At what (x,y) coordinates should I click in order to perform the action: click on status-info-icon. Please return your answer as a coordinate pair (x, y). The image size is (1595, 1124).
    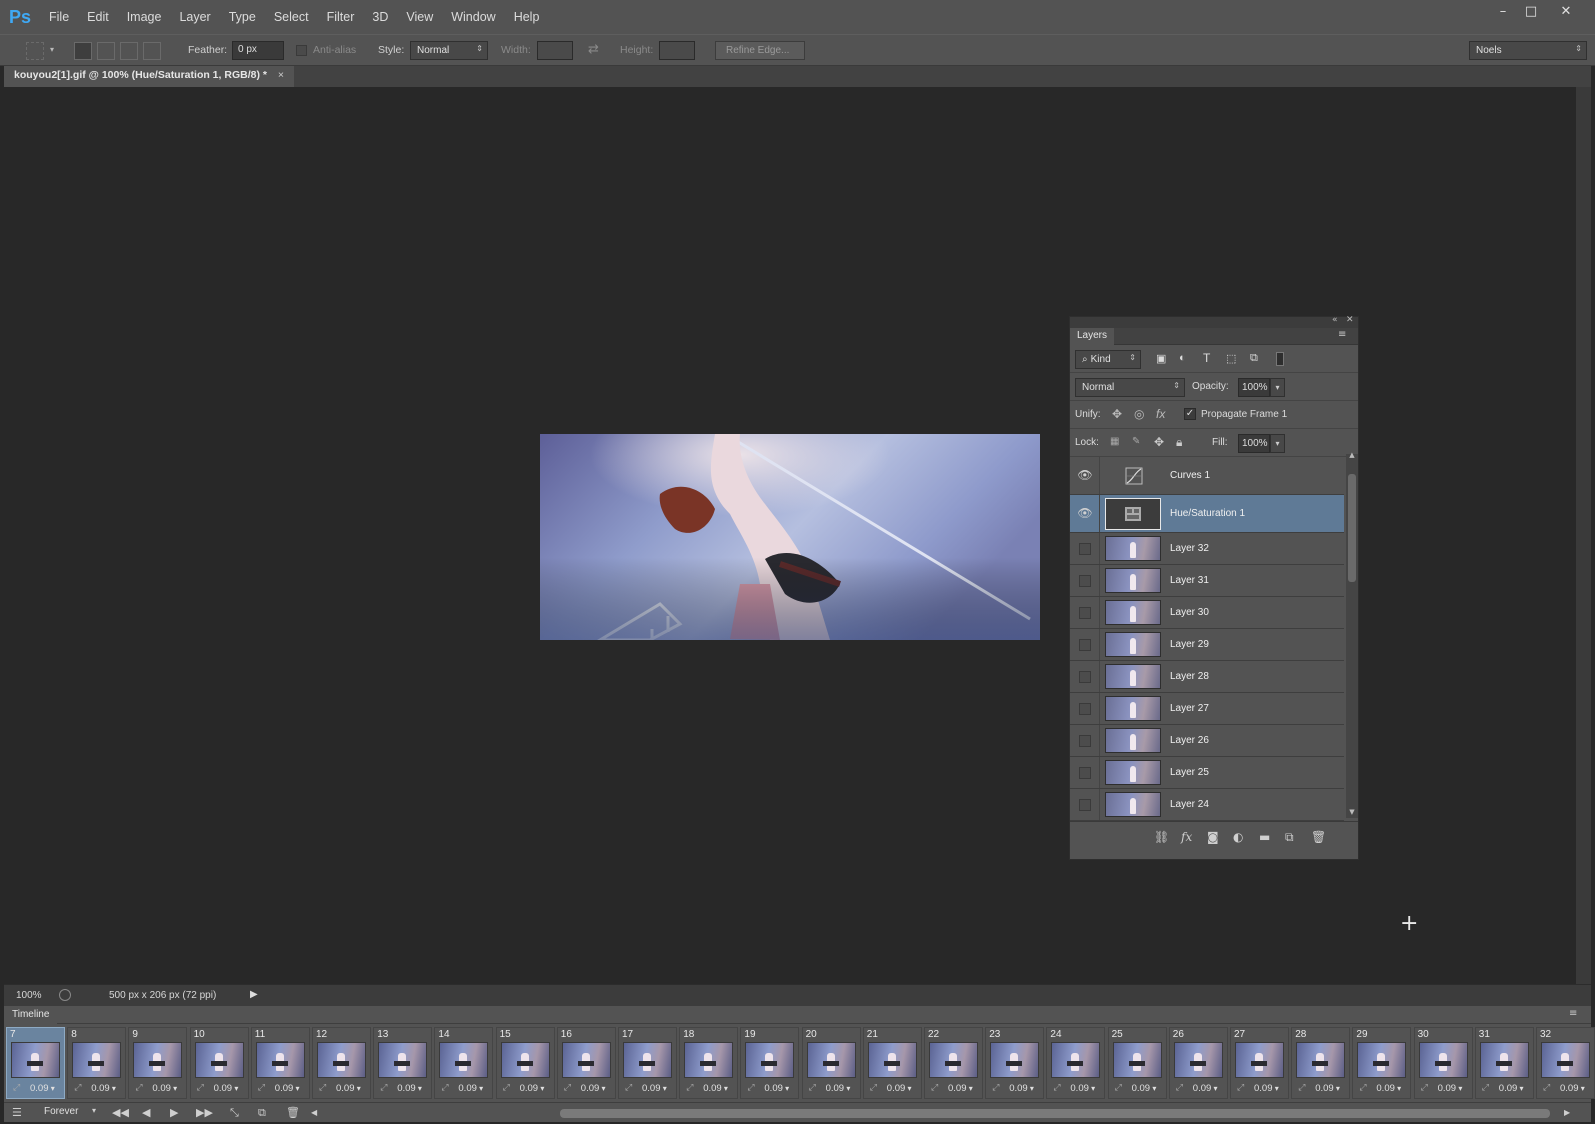
    Looking at the image, I should click on (65, 995).